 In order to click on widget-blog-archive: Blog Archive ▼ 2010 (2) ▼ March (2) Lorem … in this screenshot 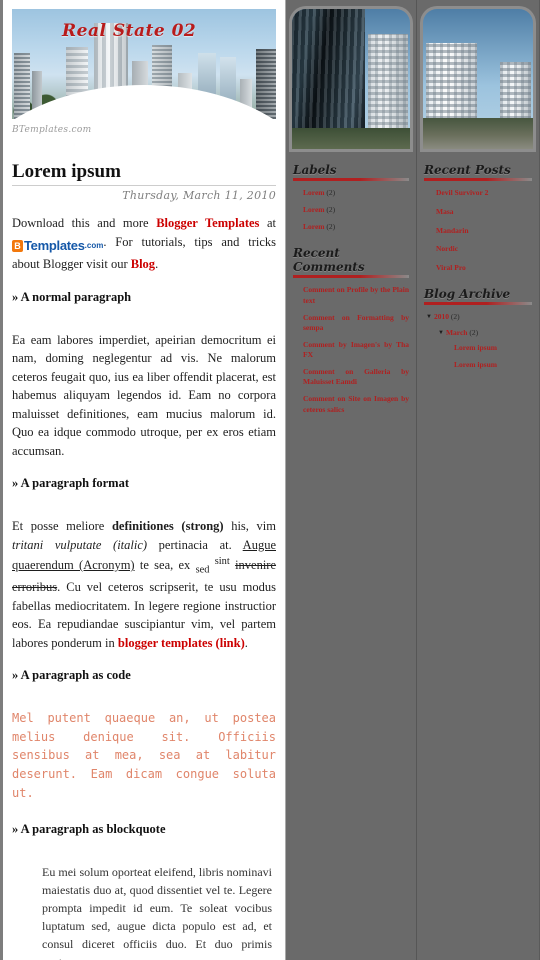, I will do `click(478, 328)`.